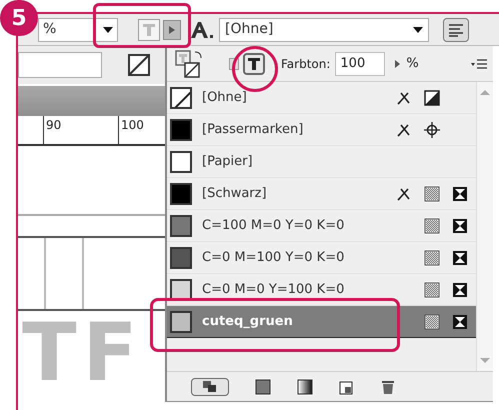  What do you see at coordinates (347, 386) in the screenshot?
I see `new-swatch-icon` at bounding box center [347, 386].